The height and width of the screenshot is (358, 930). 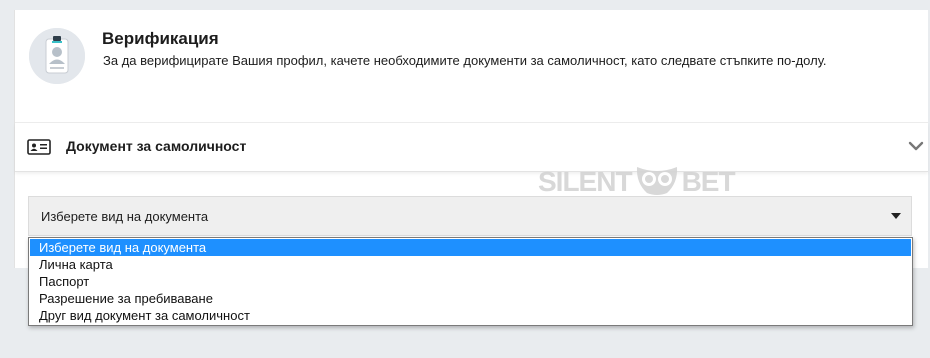 What do you see at coordinates (708, 181) in the screenshot?
I see `watermark-text-right: BET` at bounding box center [708, 181].